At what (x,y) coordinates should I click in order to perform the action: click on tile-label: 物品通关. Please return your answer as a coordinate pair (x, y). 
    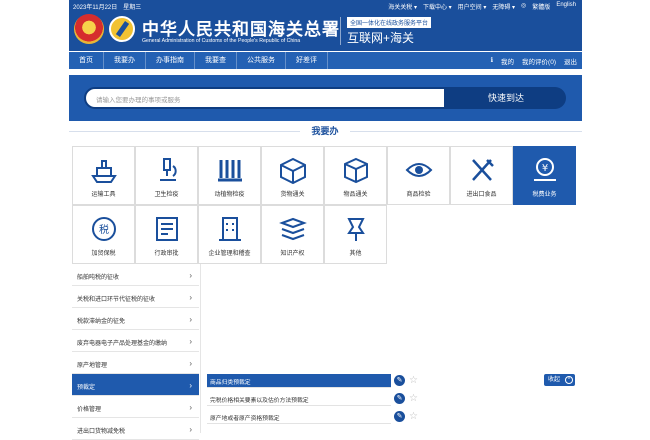
    Looking at the image, I should click on (355, 195).